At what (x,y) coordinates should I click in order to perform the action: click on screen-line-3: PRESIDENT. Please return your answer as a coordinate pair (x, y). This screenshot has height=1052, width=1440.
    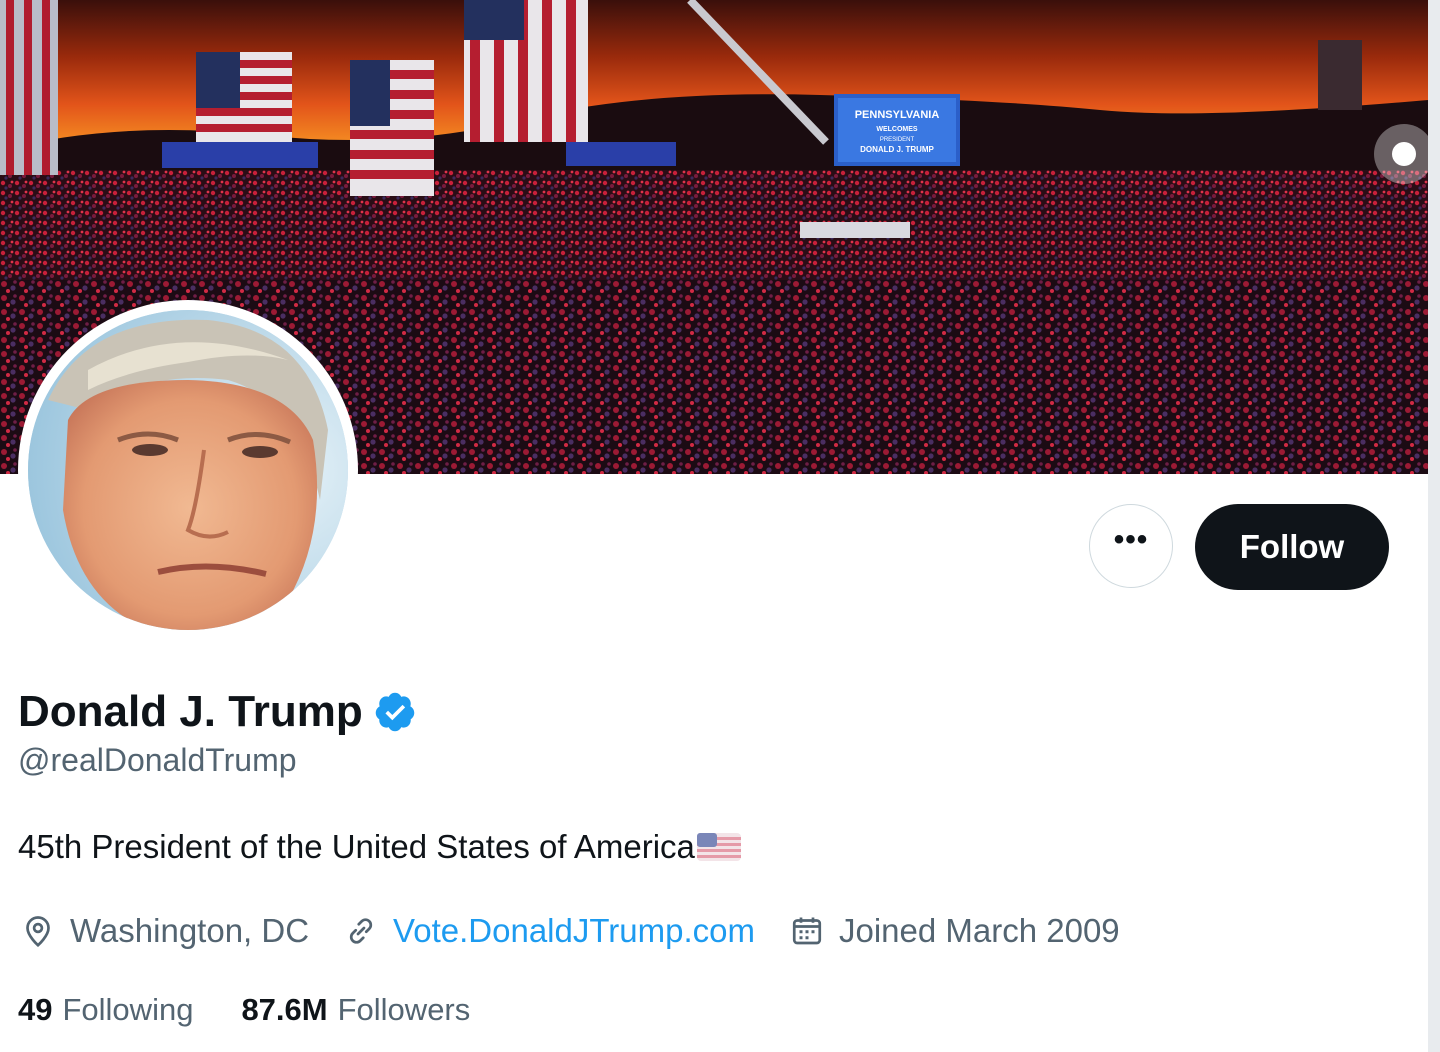
    Looking at the image, I should click on (897, 140).